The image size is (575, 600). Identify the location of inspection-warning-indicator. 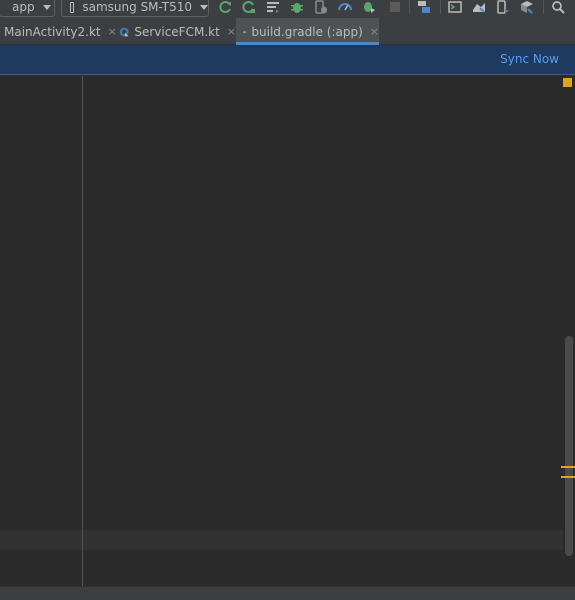
(567, 82).